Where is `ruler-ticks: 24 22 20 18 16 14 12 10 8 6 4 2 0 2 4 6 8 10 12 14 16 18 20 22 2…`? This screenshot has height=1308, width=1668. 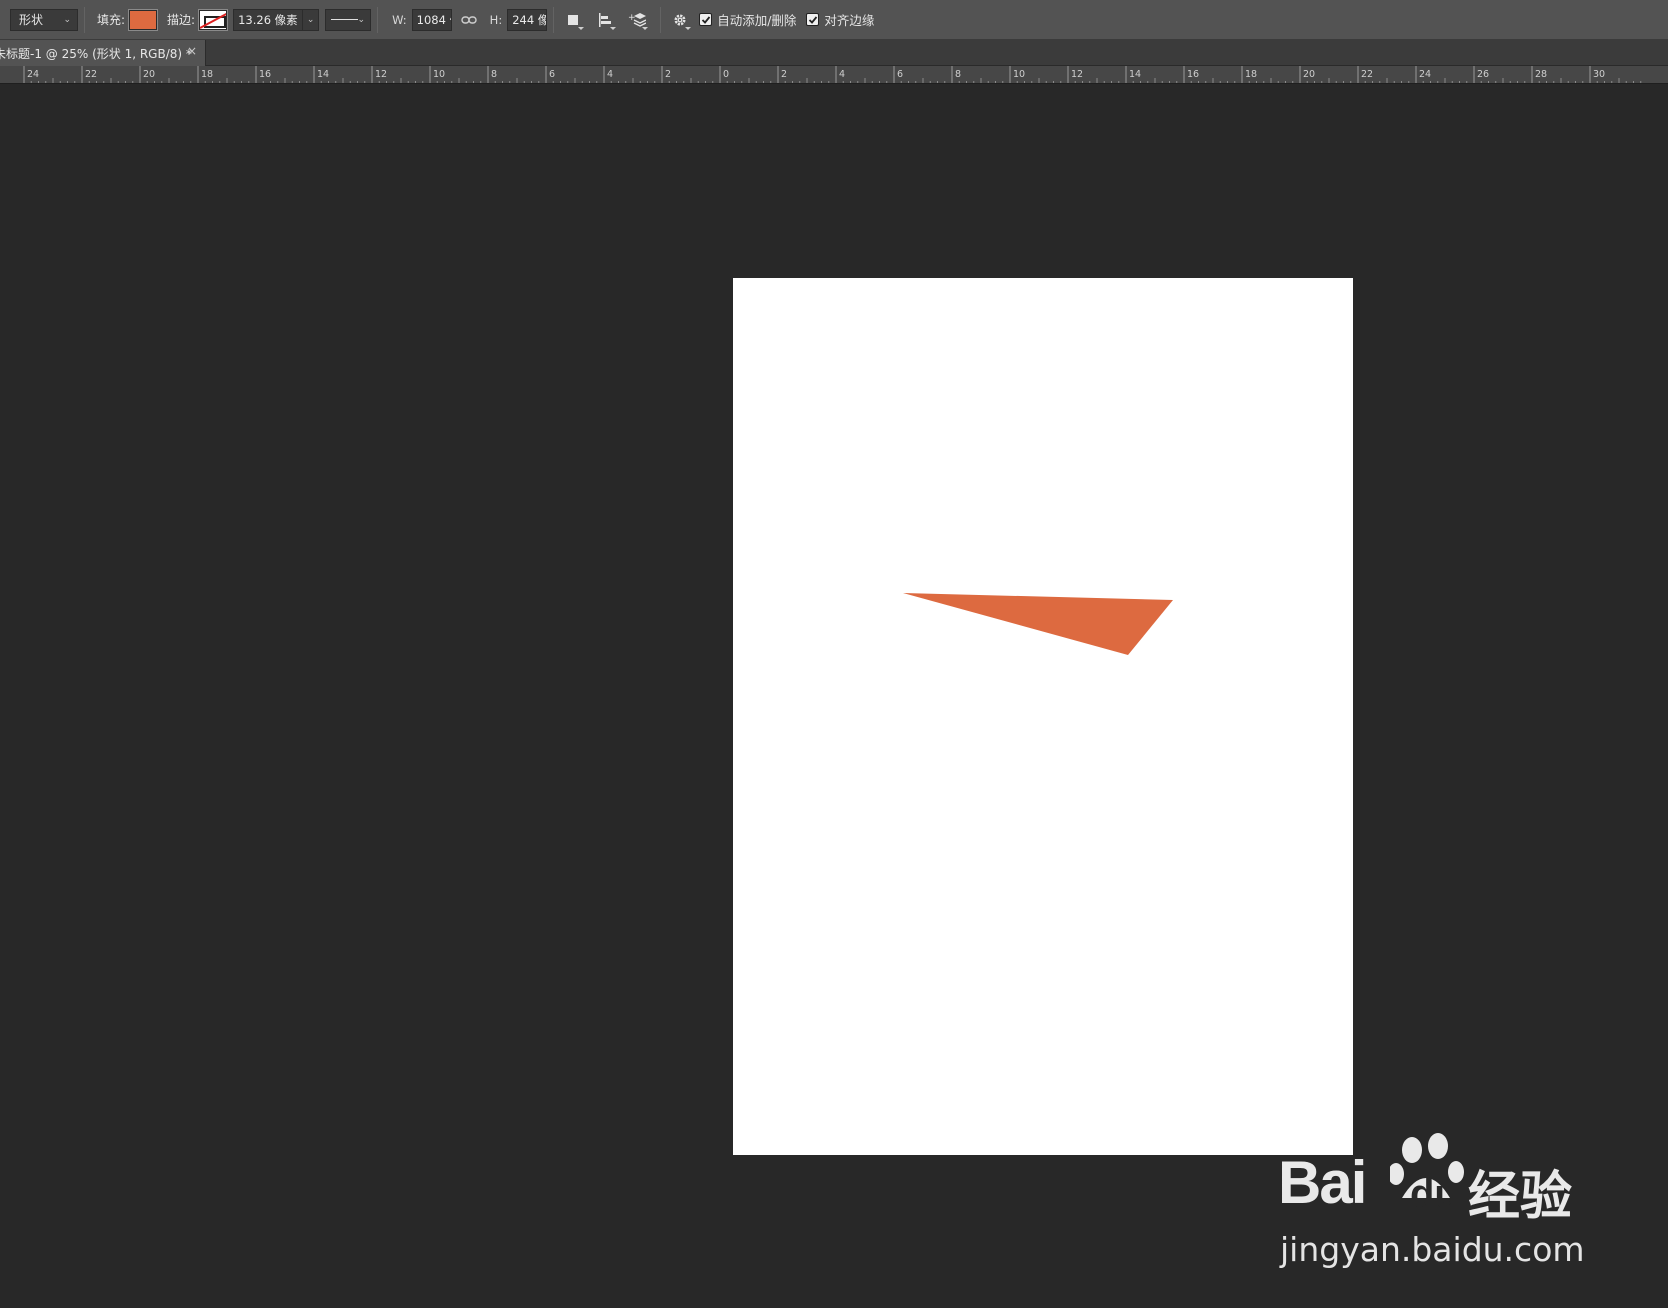 ruler-ticks: 24 22 20 18 16 14 12 10 8 6 4 2 0 2 4 6 8 10 12 14 16 18 20 22 2… is located at coordinates (832, 74).